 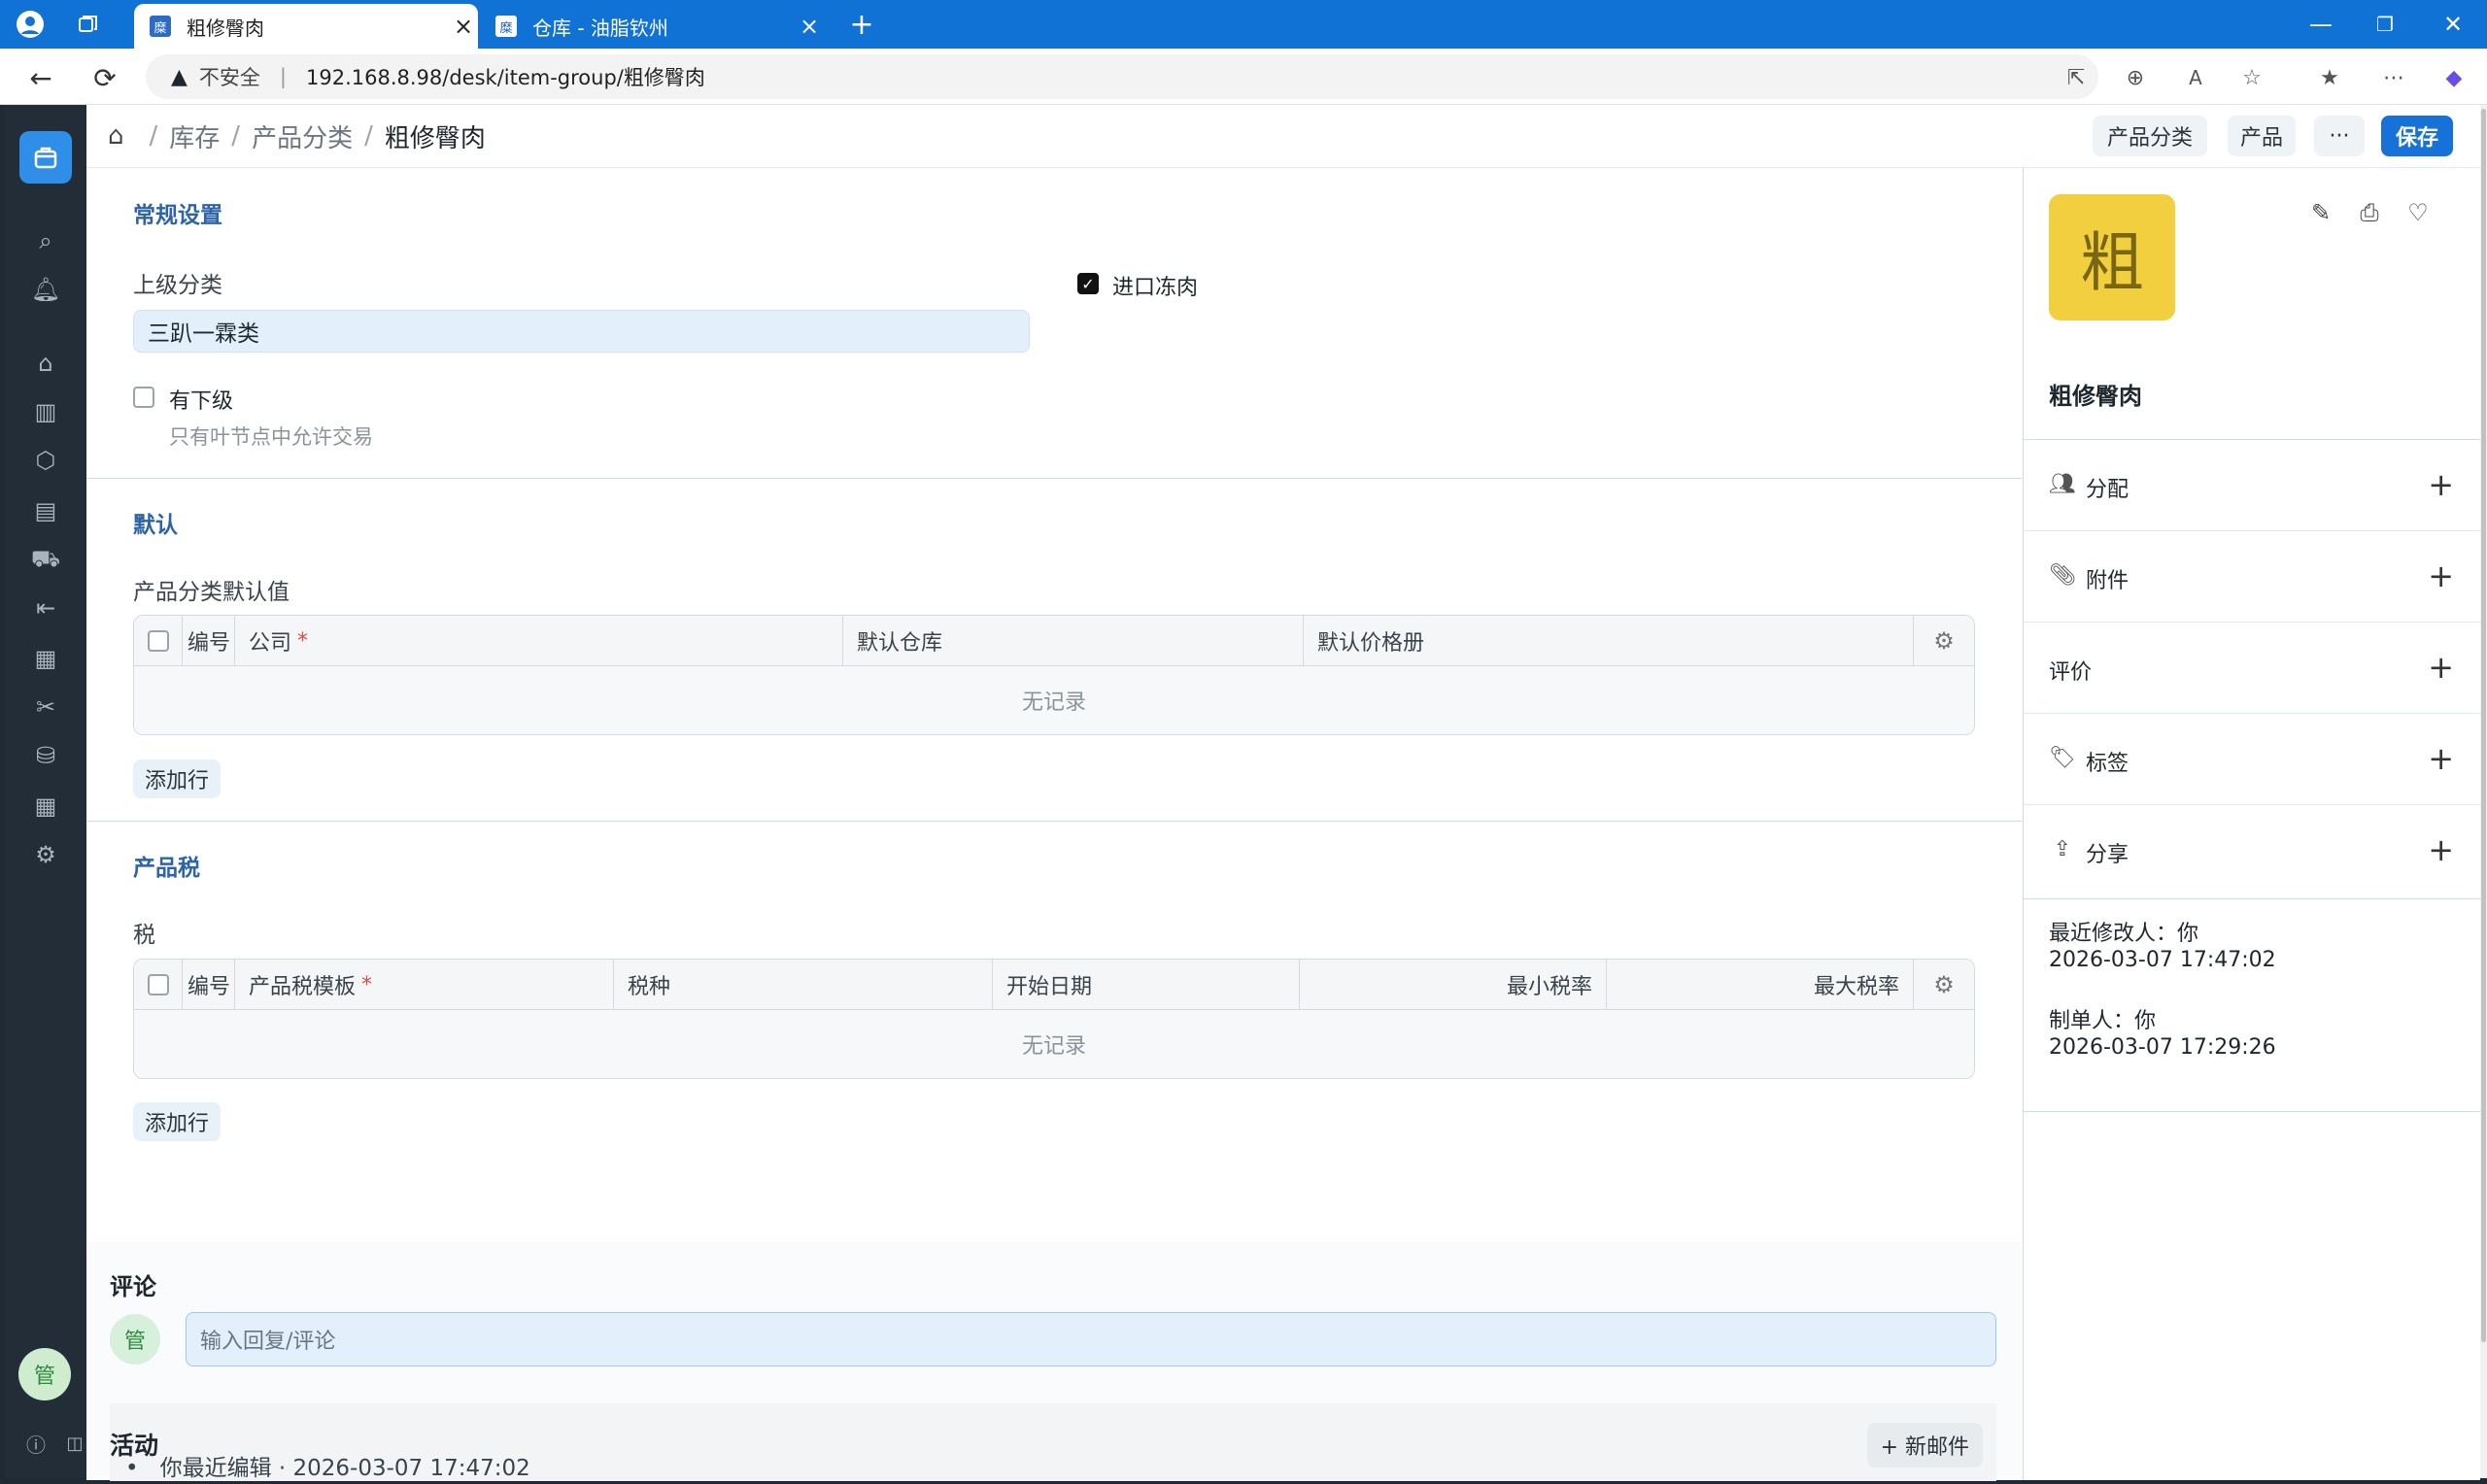 I want to click on col-valid-from: 开始日期, so click(x=1146, y=985).